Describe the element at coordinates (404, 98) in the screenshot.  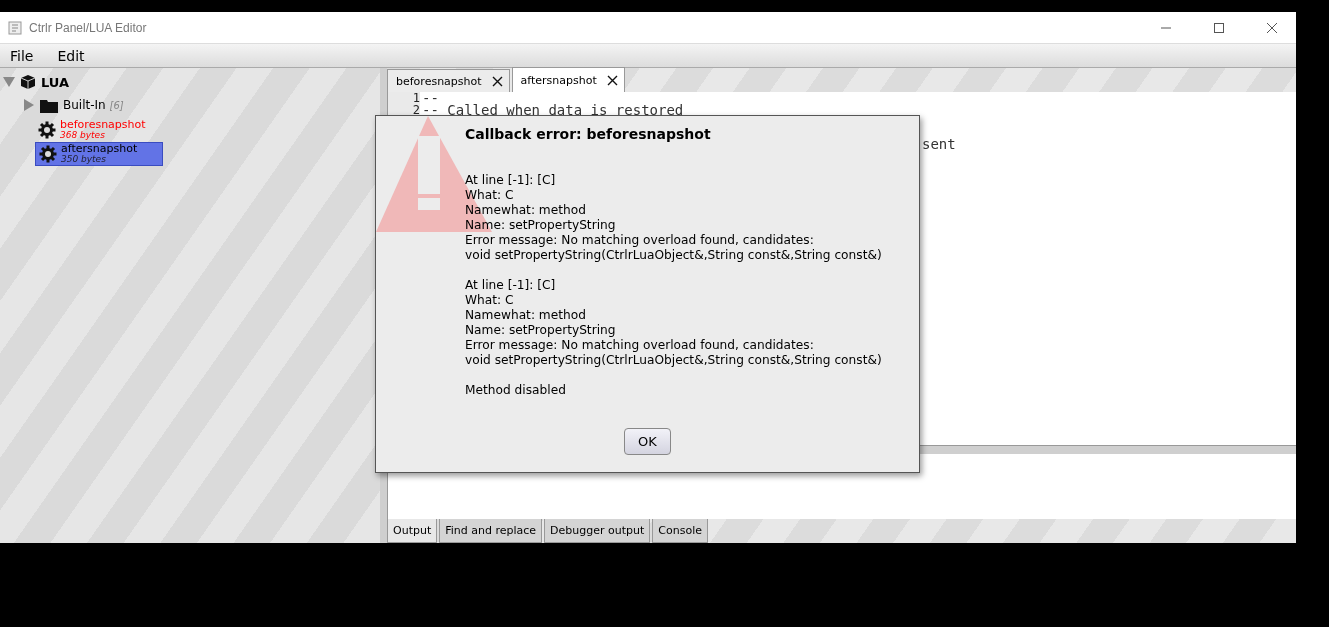
I see `line-number: 1` at that location.